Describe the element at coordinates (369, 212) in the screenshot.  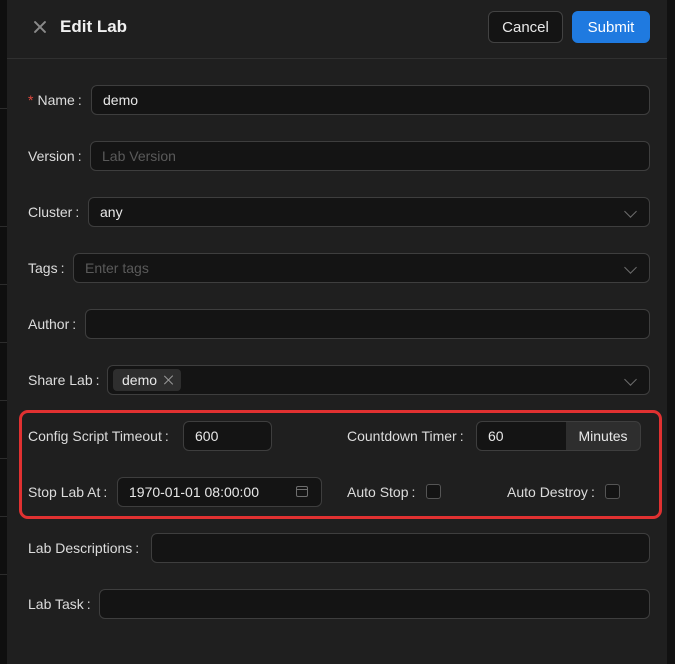
I see `cluster-select: any` at that location.